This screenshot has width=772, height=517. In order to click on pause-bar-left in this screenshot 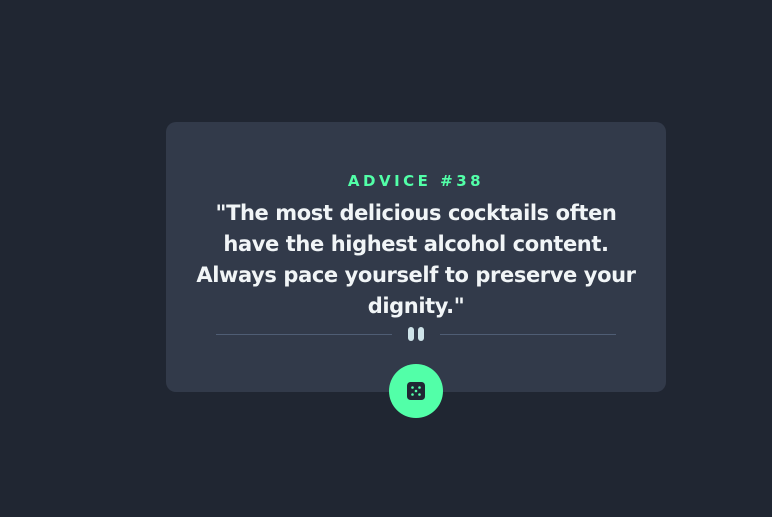, I will do `click(411, 334)`.